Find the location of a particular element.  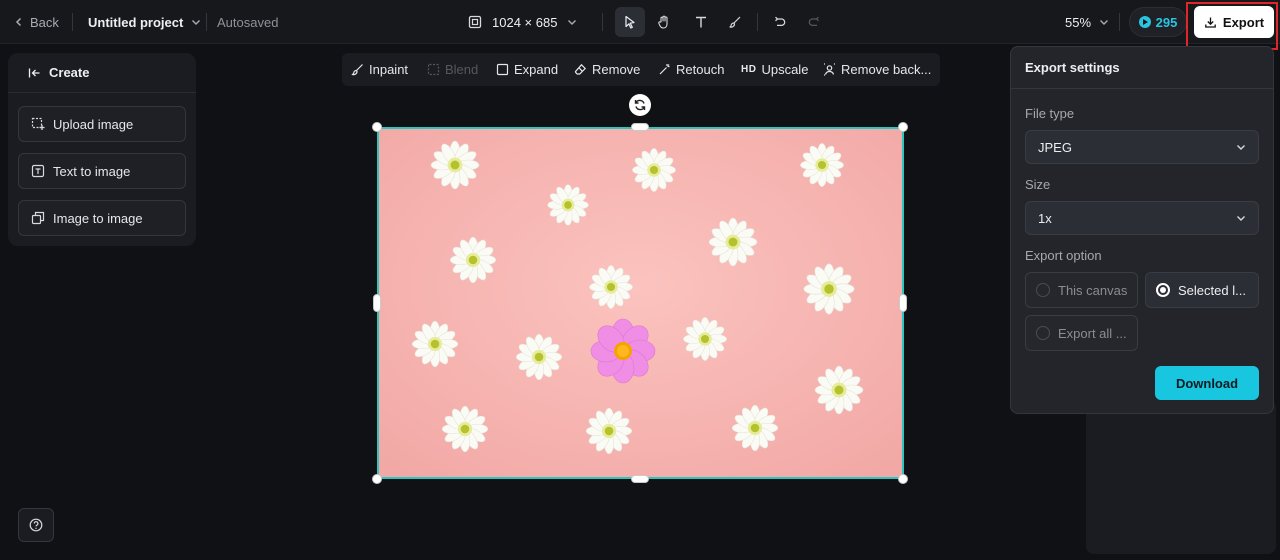

text-icon is located at coordinates (701, 22).